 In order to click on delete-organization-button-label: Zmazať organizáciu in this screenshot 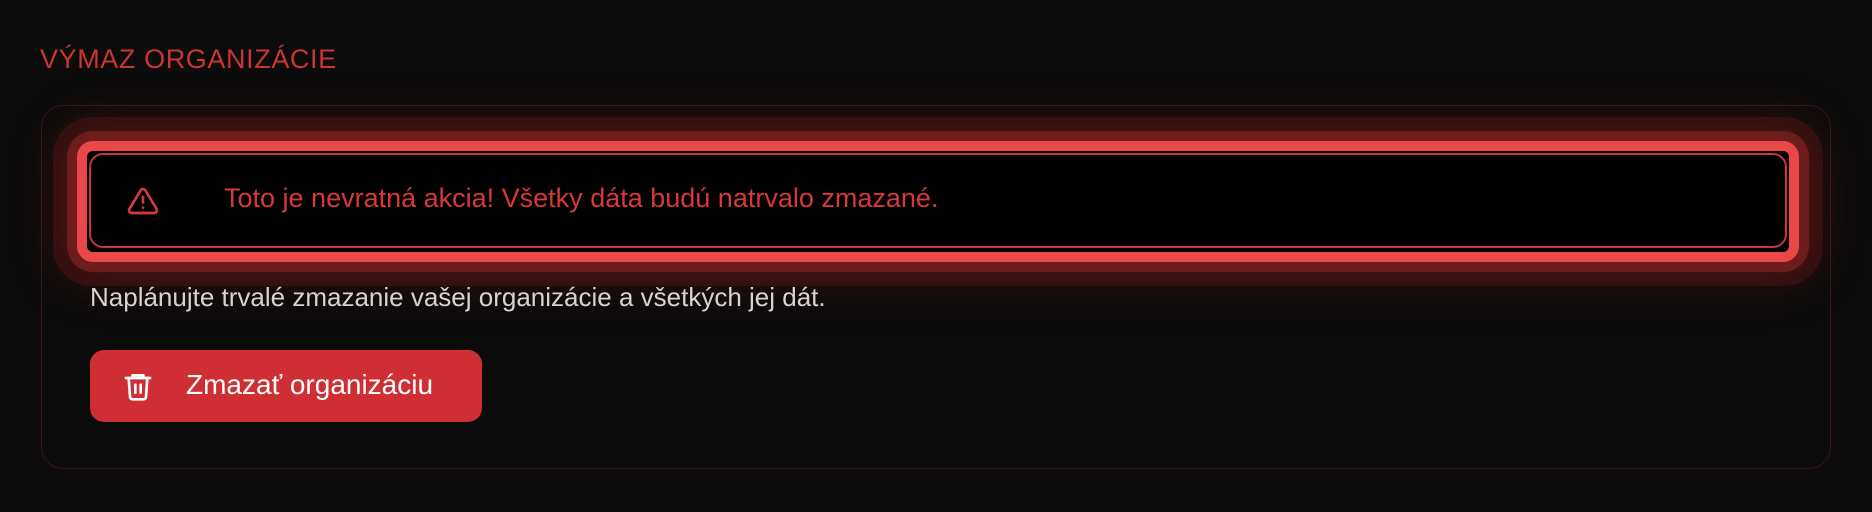, I will do `click(310, 384)`.